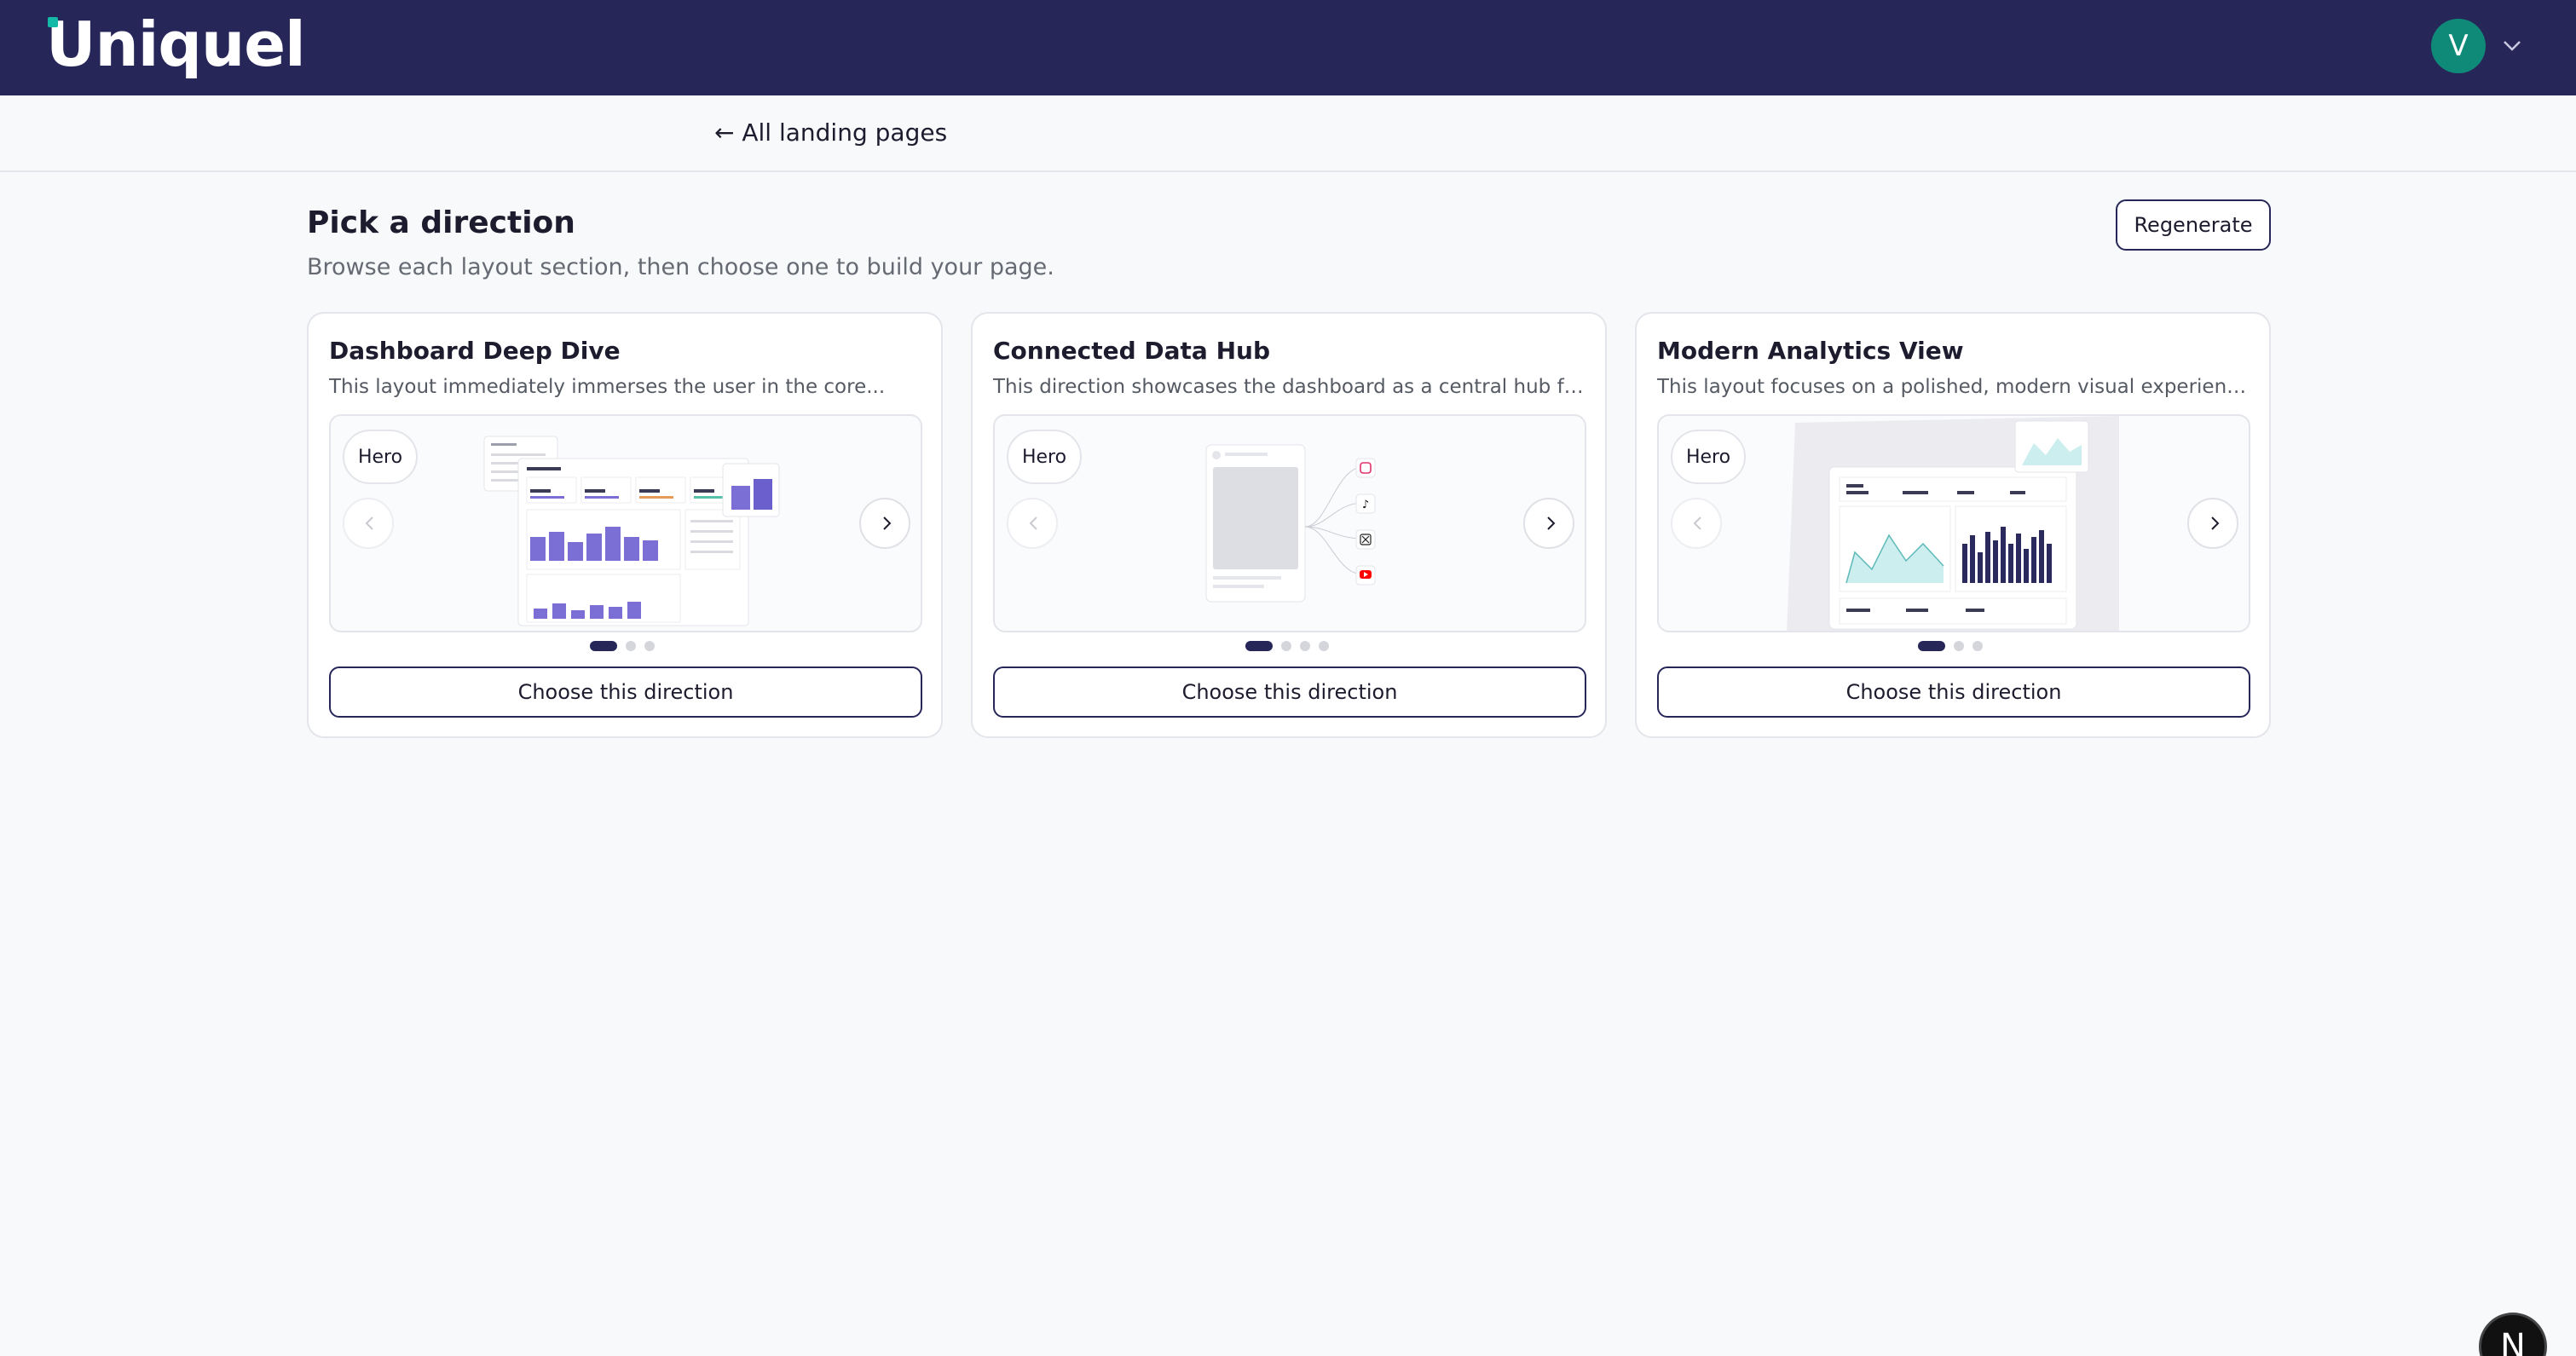  What do you see at coordinates (830, 133) in the screenshot?
I see `back-to-landing-pages-link: ← All landing pages` at bounding box center [830, 133].